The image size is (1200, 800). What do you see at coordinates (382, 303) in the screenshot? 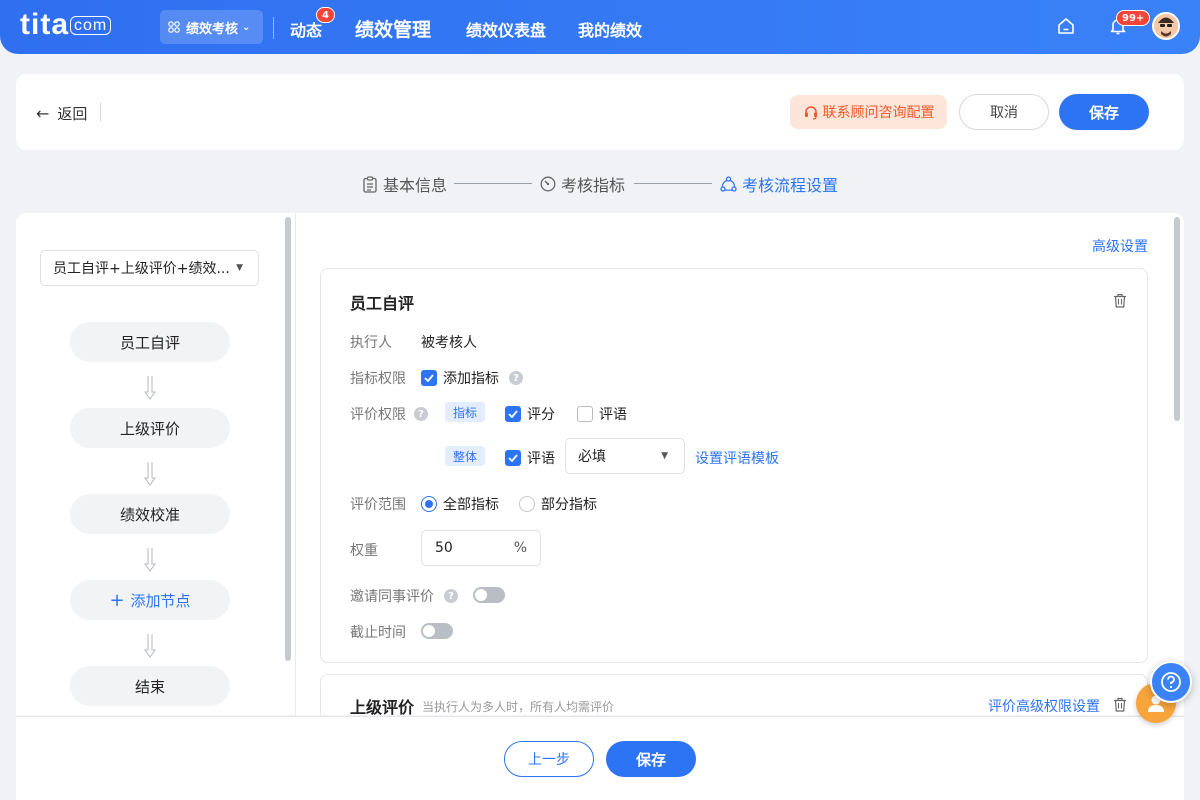
I see `card-title: 员工自评` at bounding box center [382, 303].